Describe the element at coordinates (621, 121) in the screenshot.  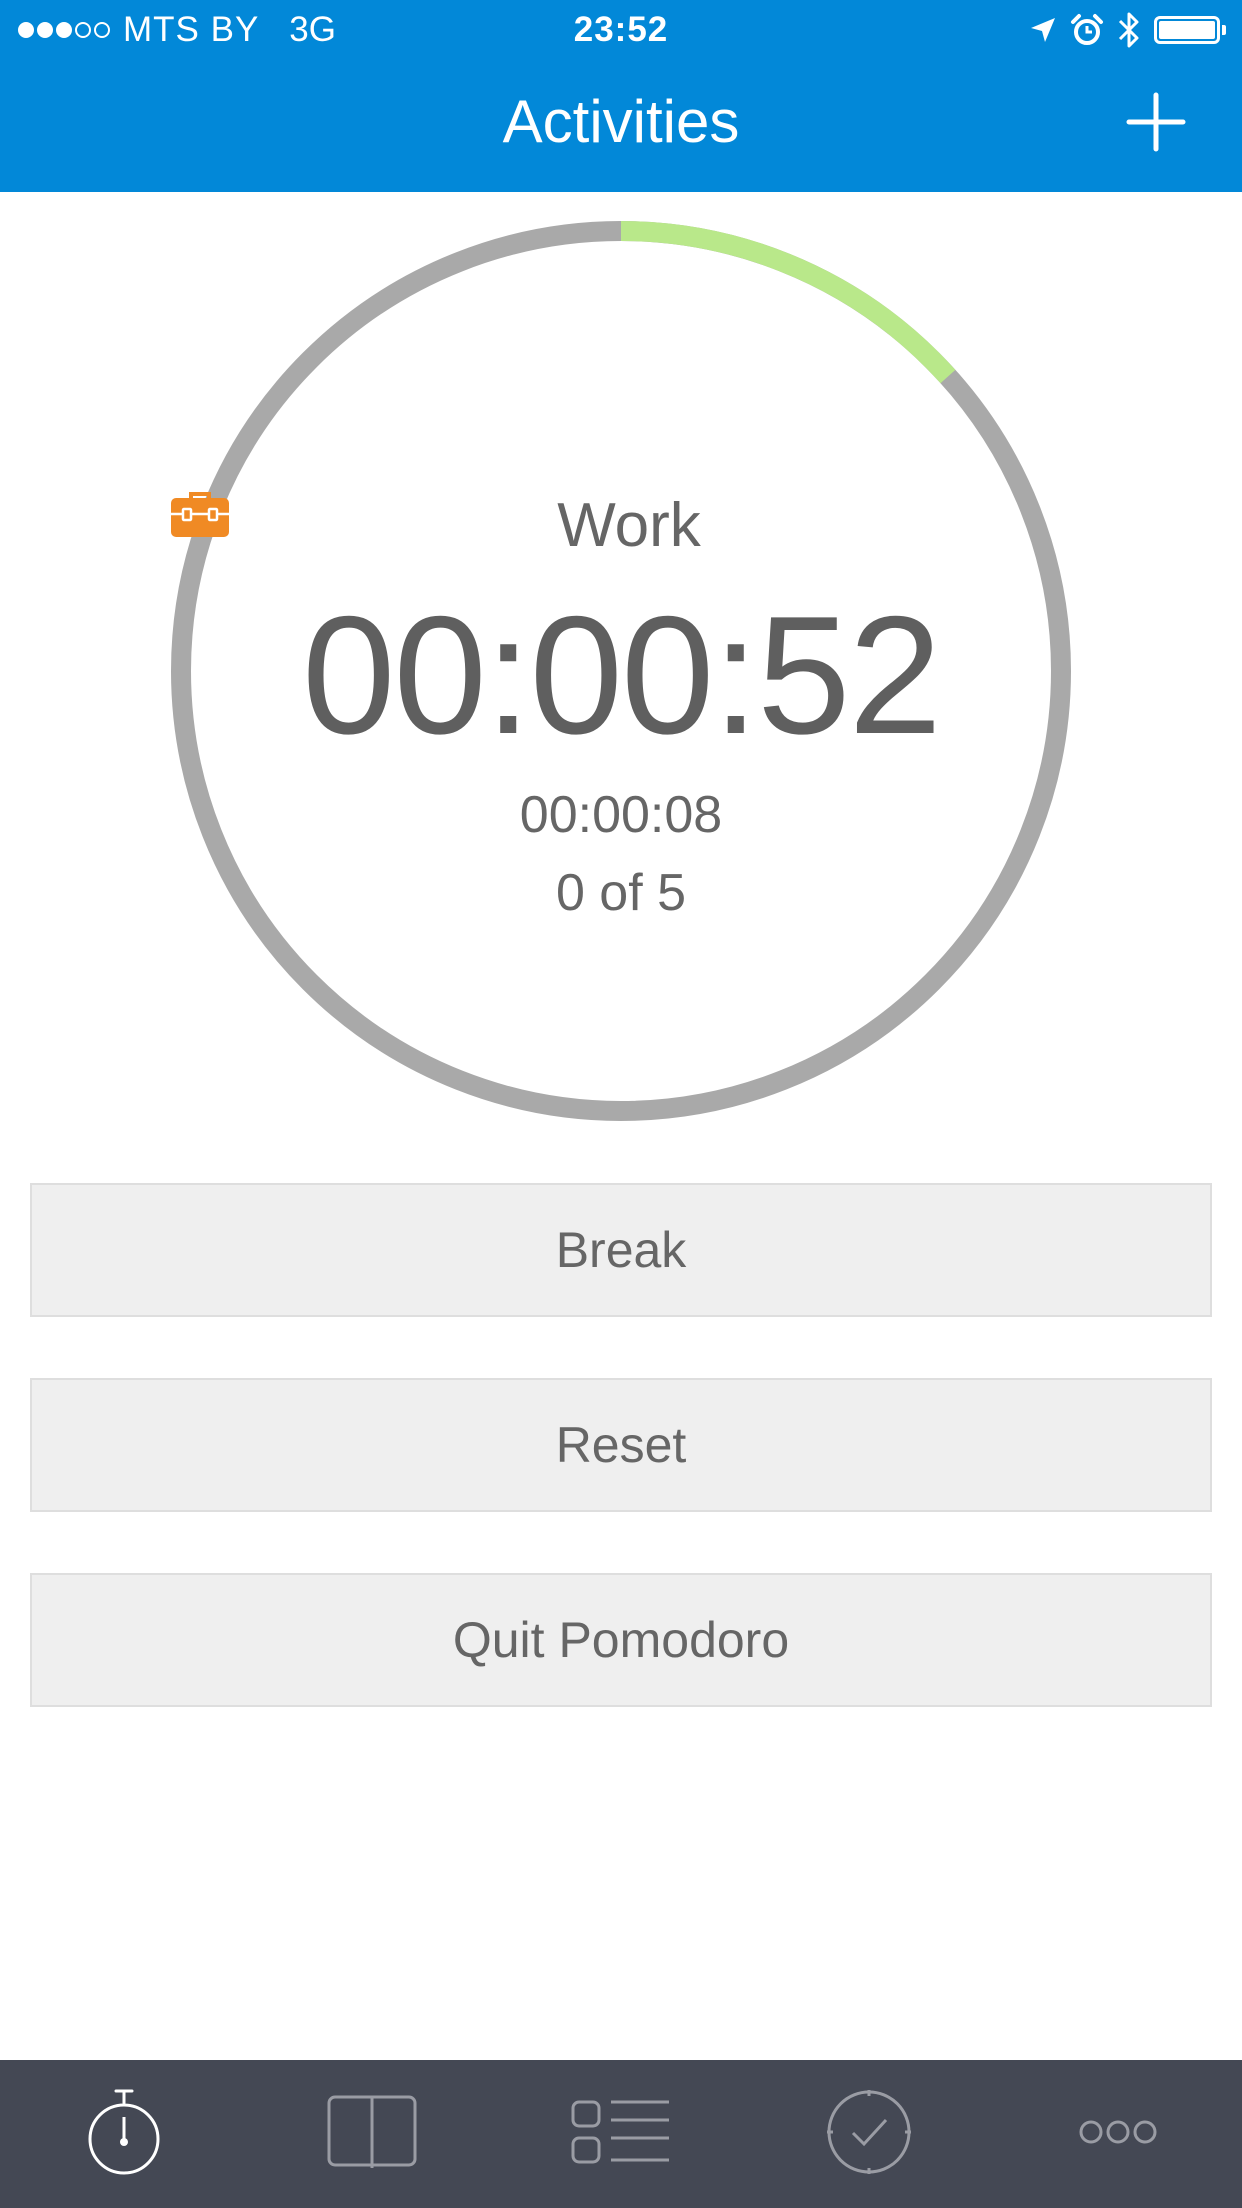
I see `page-title: Activities` at that location.